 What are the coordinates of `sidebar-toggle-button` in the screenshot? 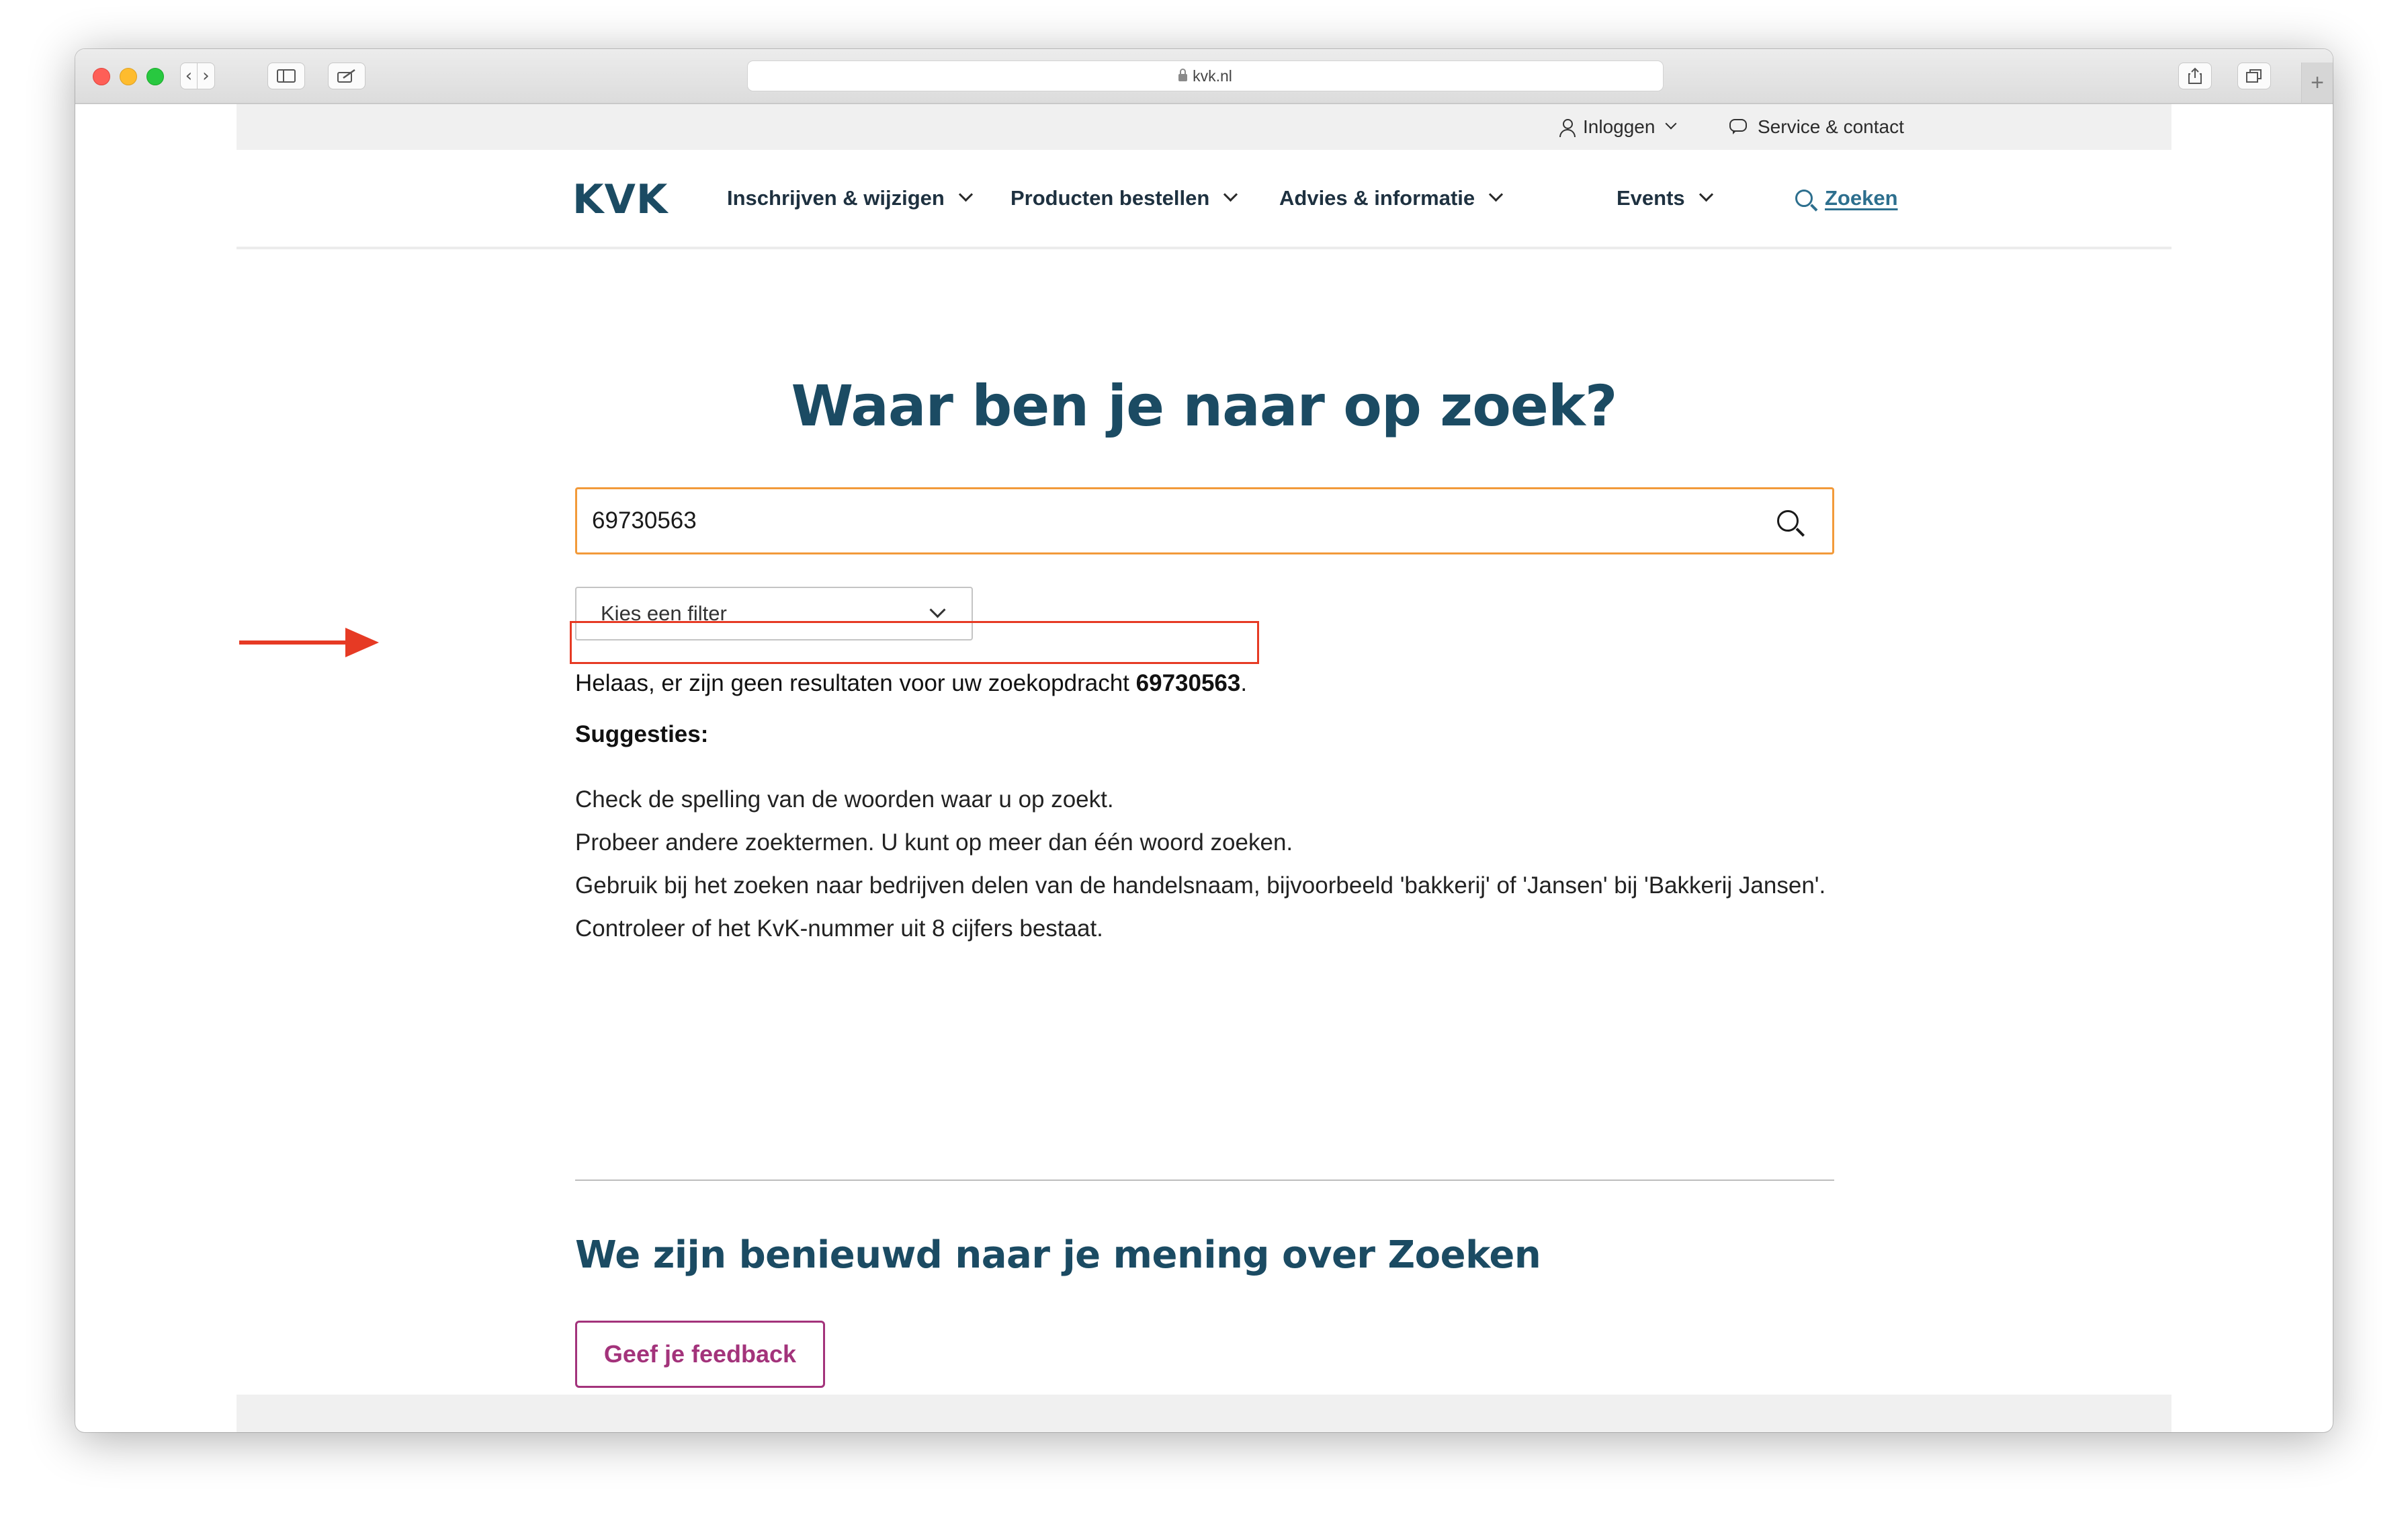 It's located at (286, 76).